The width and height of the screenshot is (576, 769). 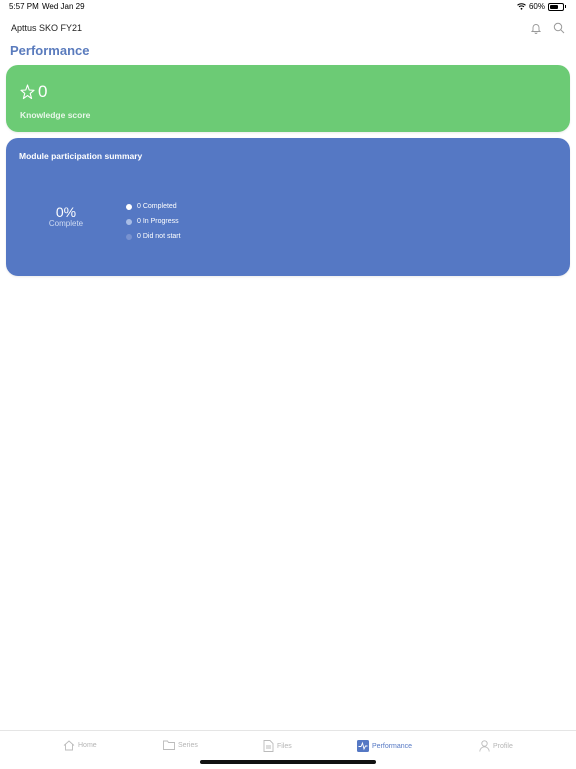 I want to click on legend-dot-not-started, so click(x=129, y=236).